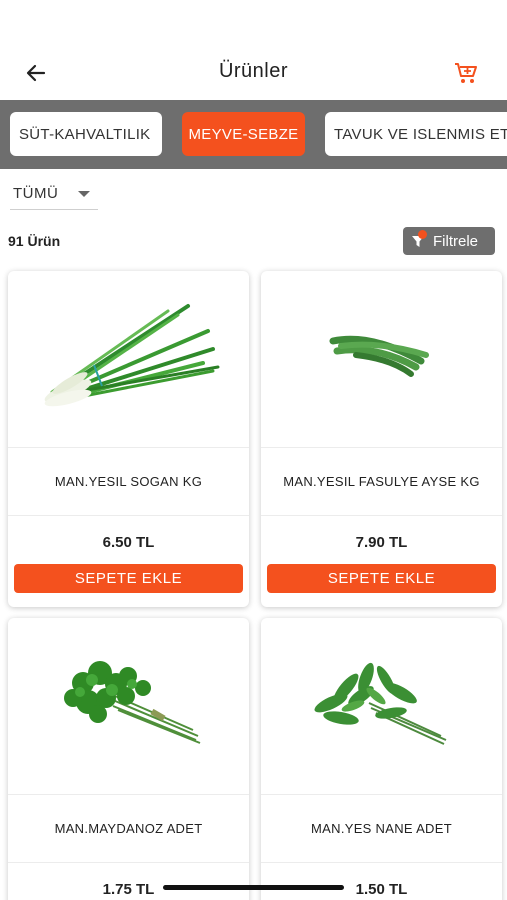  I want to click on product-price: 7.90 TL, so click(381, 542).